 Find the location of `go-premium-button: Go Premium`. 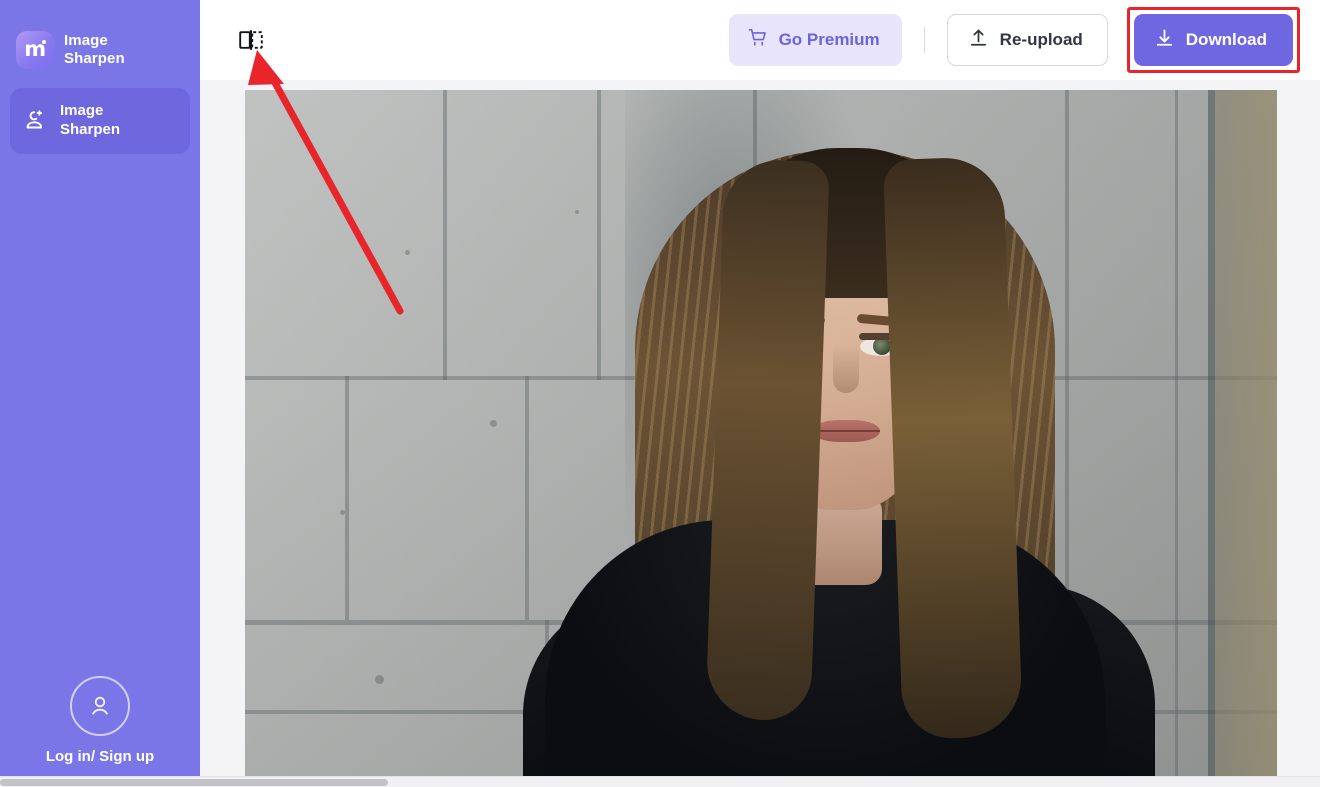

go-premium-button: Go Premium is located at coordinates (815, 40).